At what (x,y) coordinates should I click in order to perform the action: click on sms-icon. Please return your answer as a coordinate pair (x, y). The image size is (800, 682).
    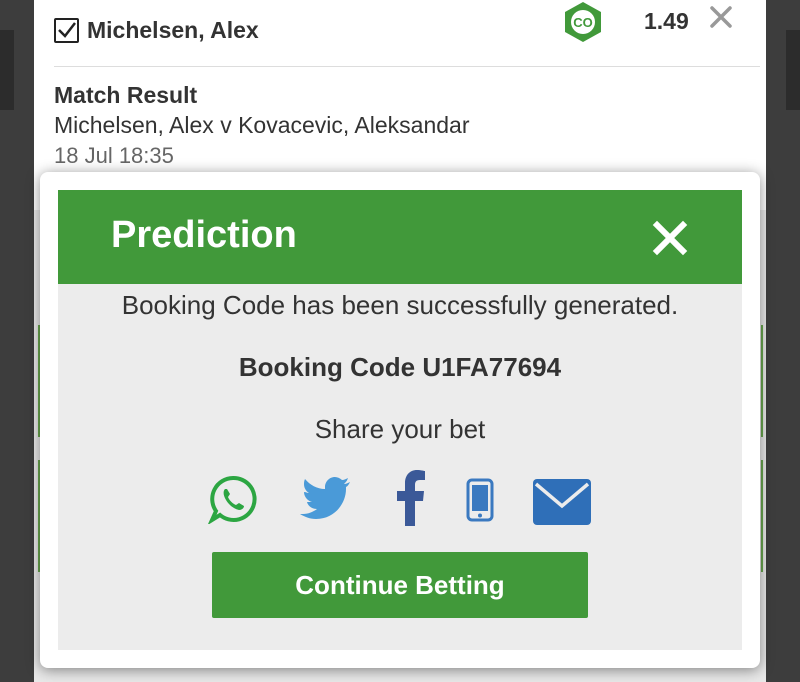
    Looking at the image, I should click on (480, 500).